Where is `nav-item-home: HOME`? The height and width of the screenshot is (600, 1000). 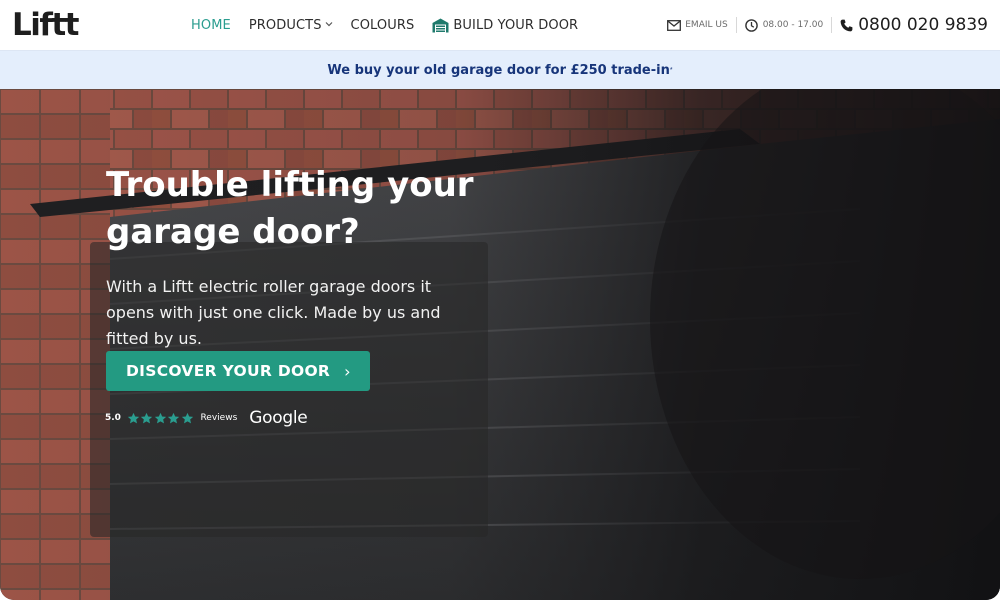 nav-item-home: HOME is located at coordinates (211, 25).